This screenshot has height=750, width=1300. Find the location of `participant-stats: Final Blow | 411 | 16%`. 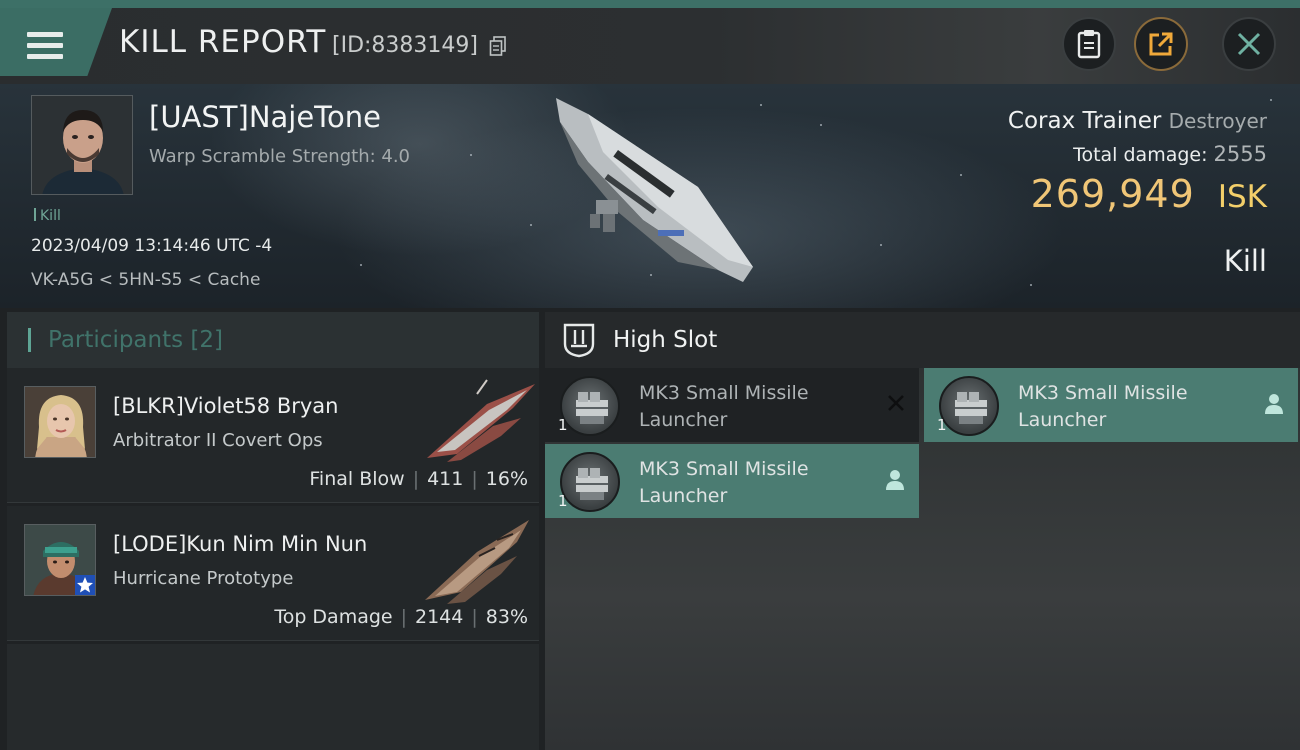

participant-stats: Final Blow | 411 | 16% is located at coordinates (418, 479).